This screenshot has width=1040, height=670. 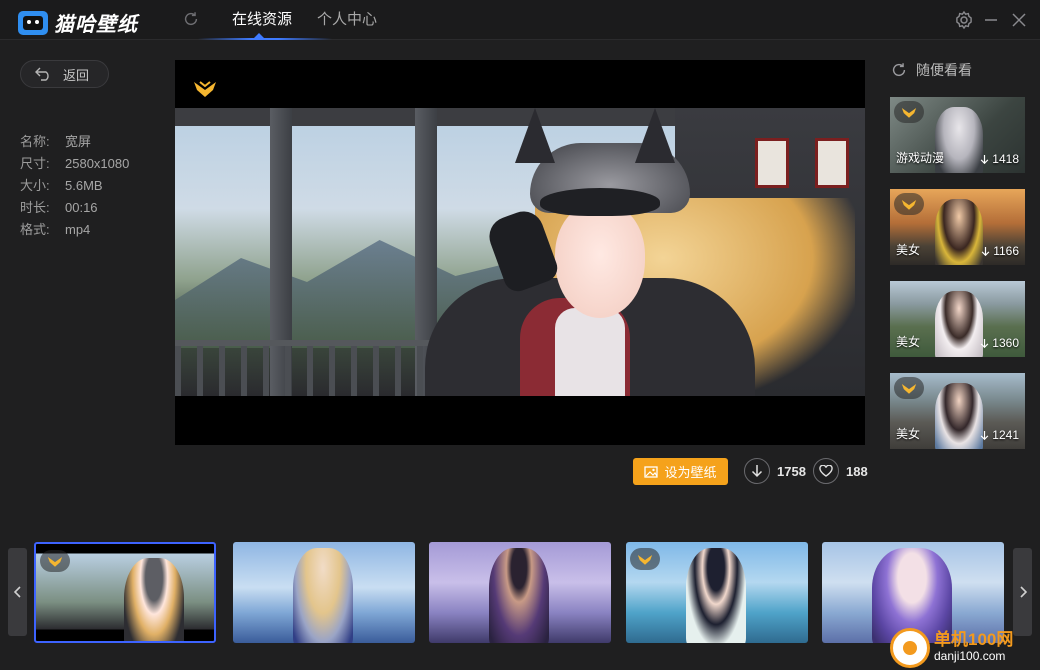 I want to click on like-button, so click(x=826, y=471).